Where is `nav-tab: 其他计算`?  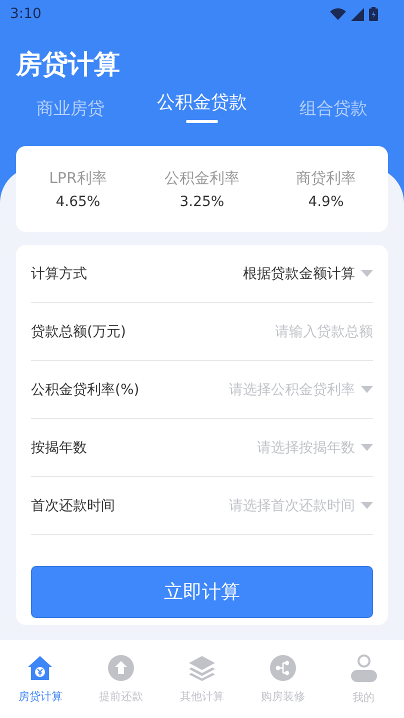 nav-tab: 其他计算 is located at coordinates (202, 679).